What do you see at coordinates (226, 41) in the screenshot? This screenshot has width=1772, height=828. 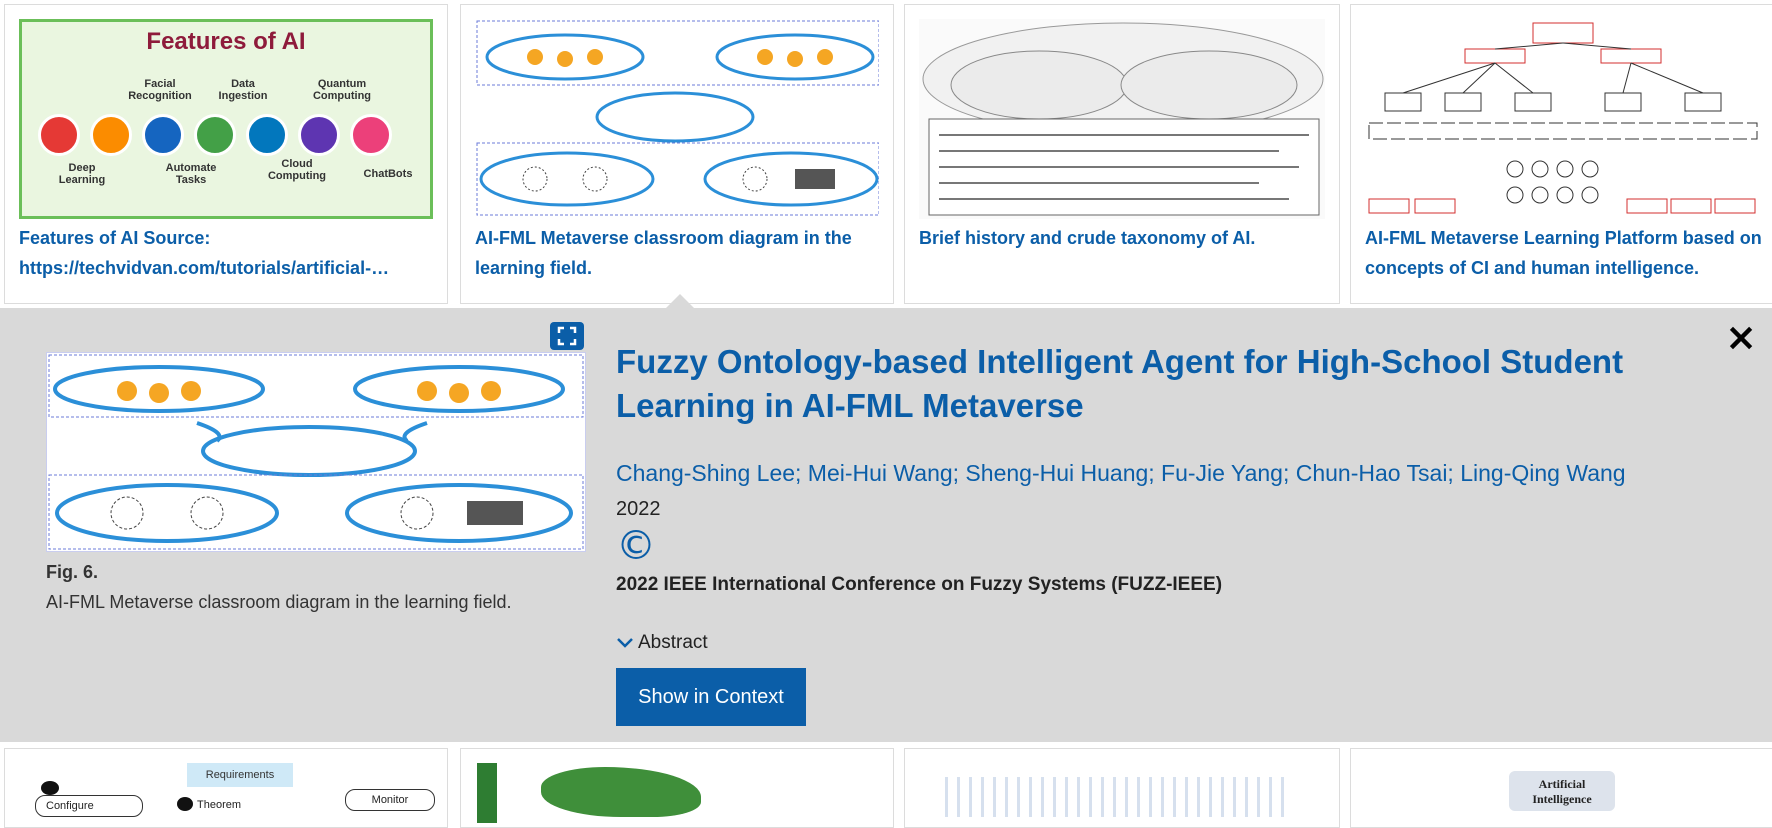 I see `thumb-heading: Features of AI` at bounding box center [226, 41].